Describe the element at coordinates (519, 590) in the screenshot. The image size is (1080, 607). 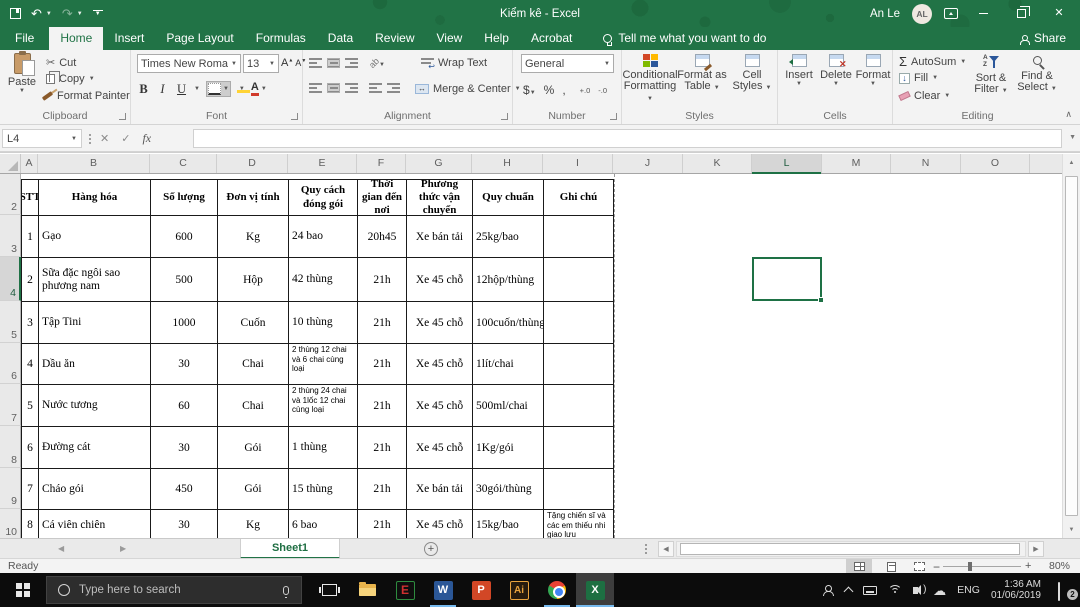
I see `illustrator-button: Ai` at that location.